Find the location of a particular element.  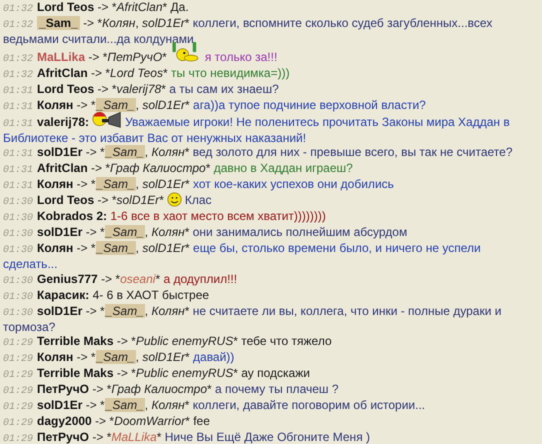

chat-message: 01:31 Колян -> *_Sam_, solD1Er* хот кое-каких успехов они добились is located at coordinates (199, 185).